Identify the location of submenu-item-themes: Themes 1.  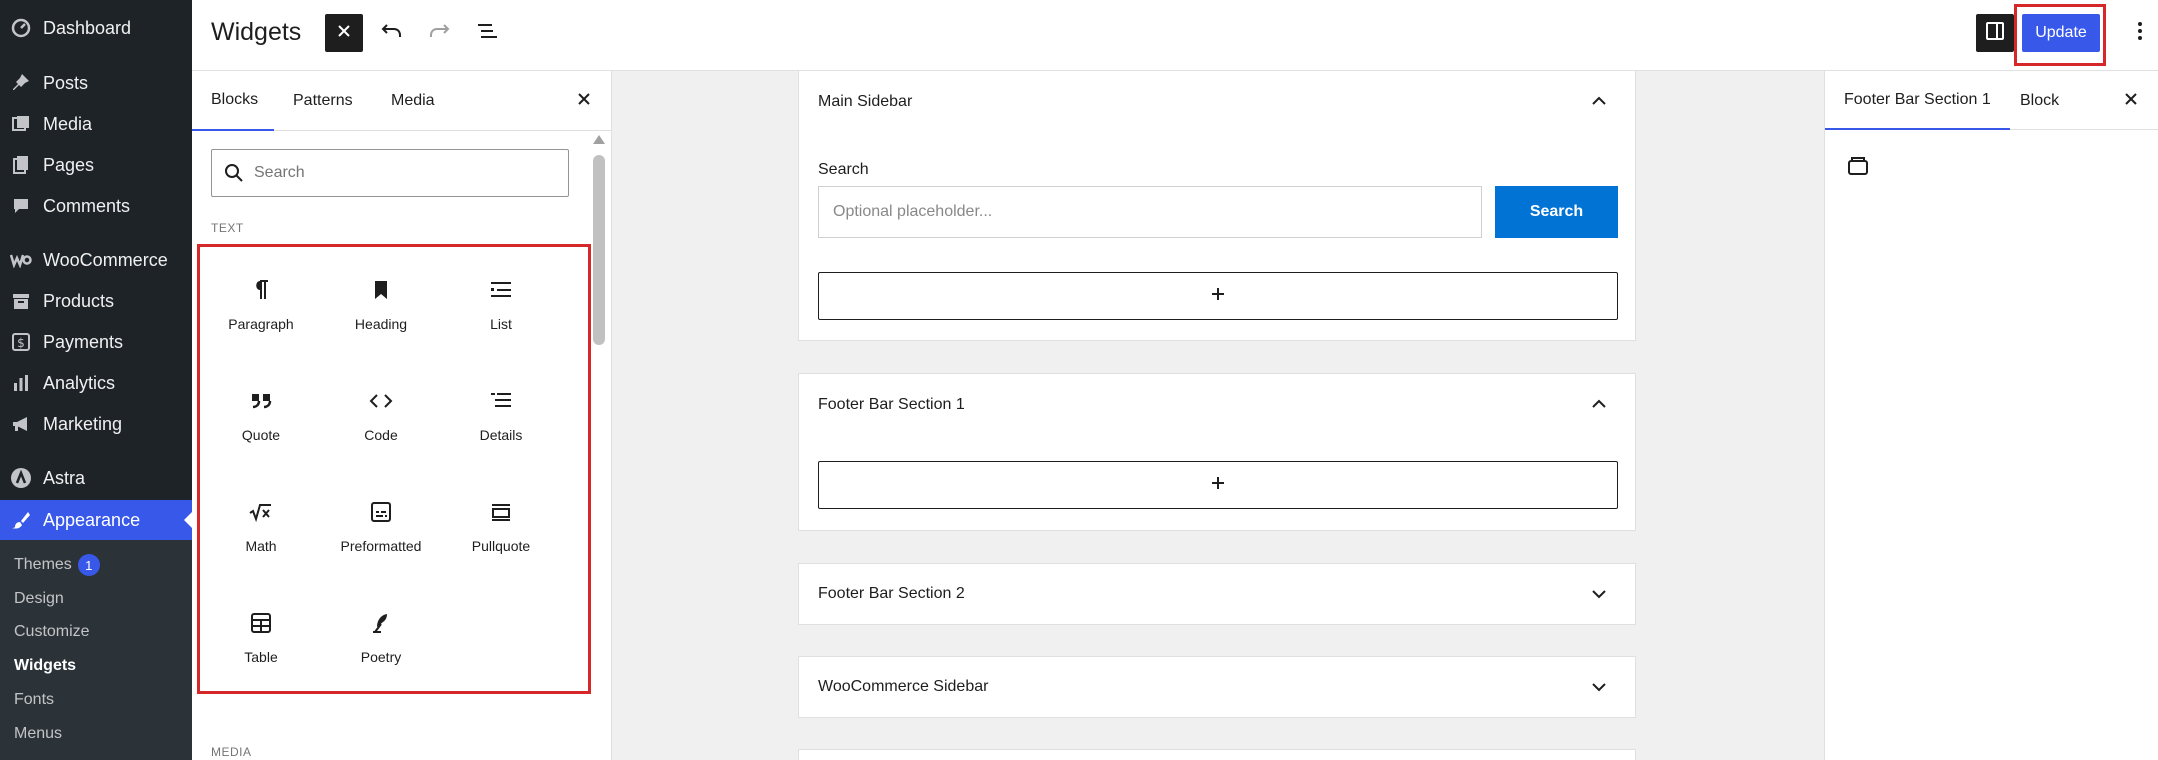
(57, 565).